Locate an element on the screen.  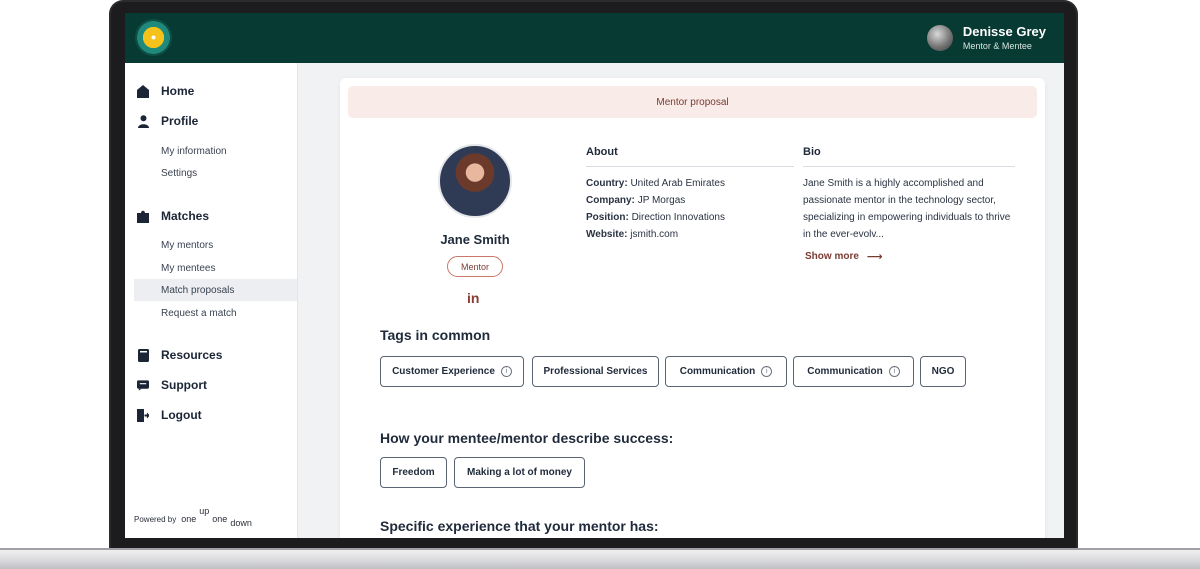
proposal-banner: Mentor proposal is located at coordinates (692, 102).